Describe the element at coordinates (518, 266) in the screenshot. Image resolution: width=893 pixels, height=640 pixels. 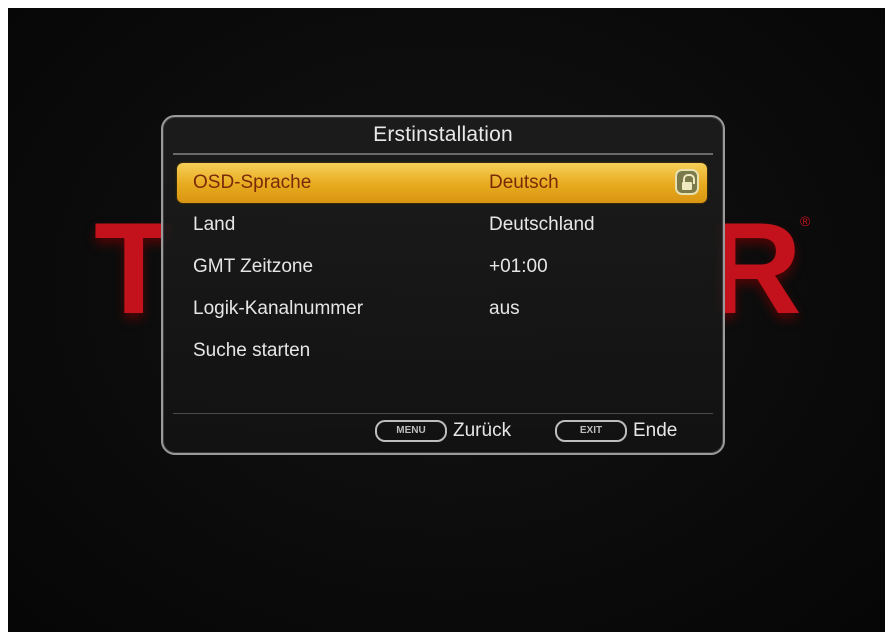
I see `menu-item-value: +01:00` at that location.